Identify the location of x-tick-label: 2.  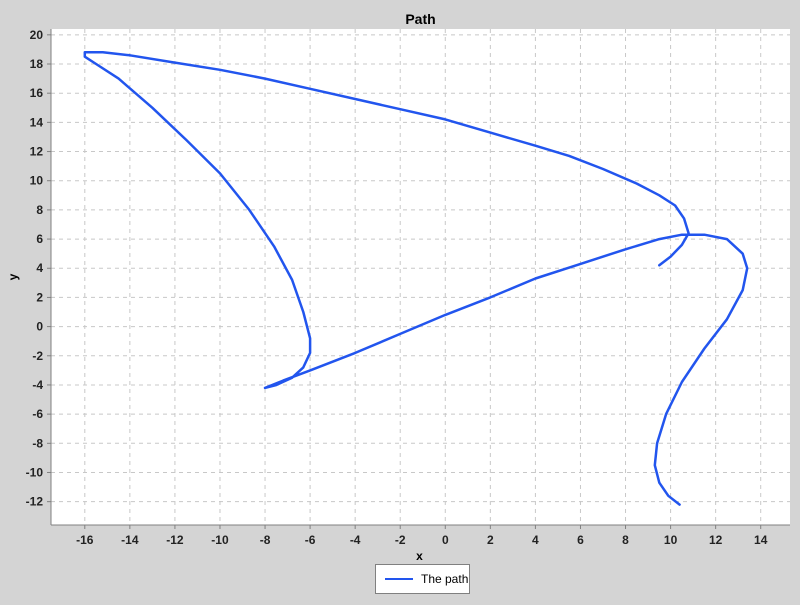
(490, 540).